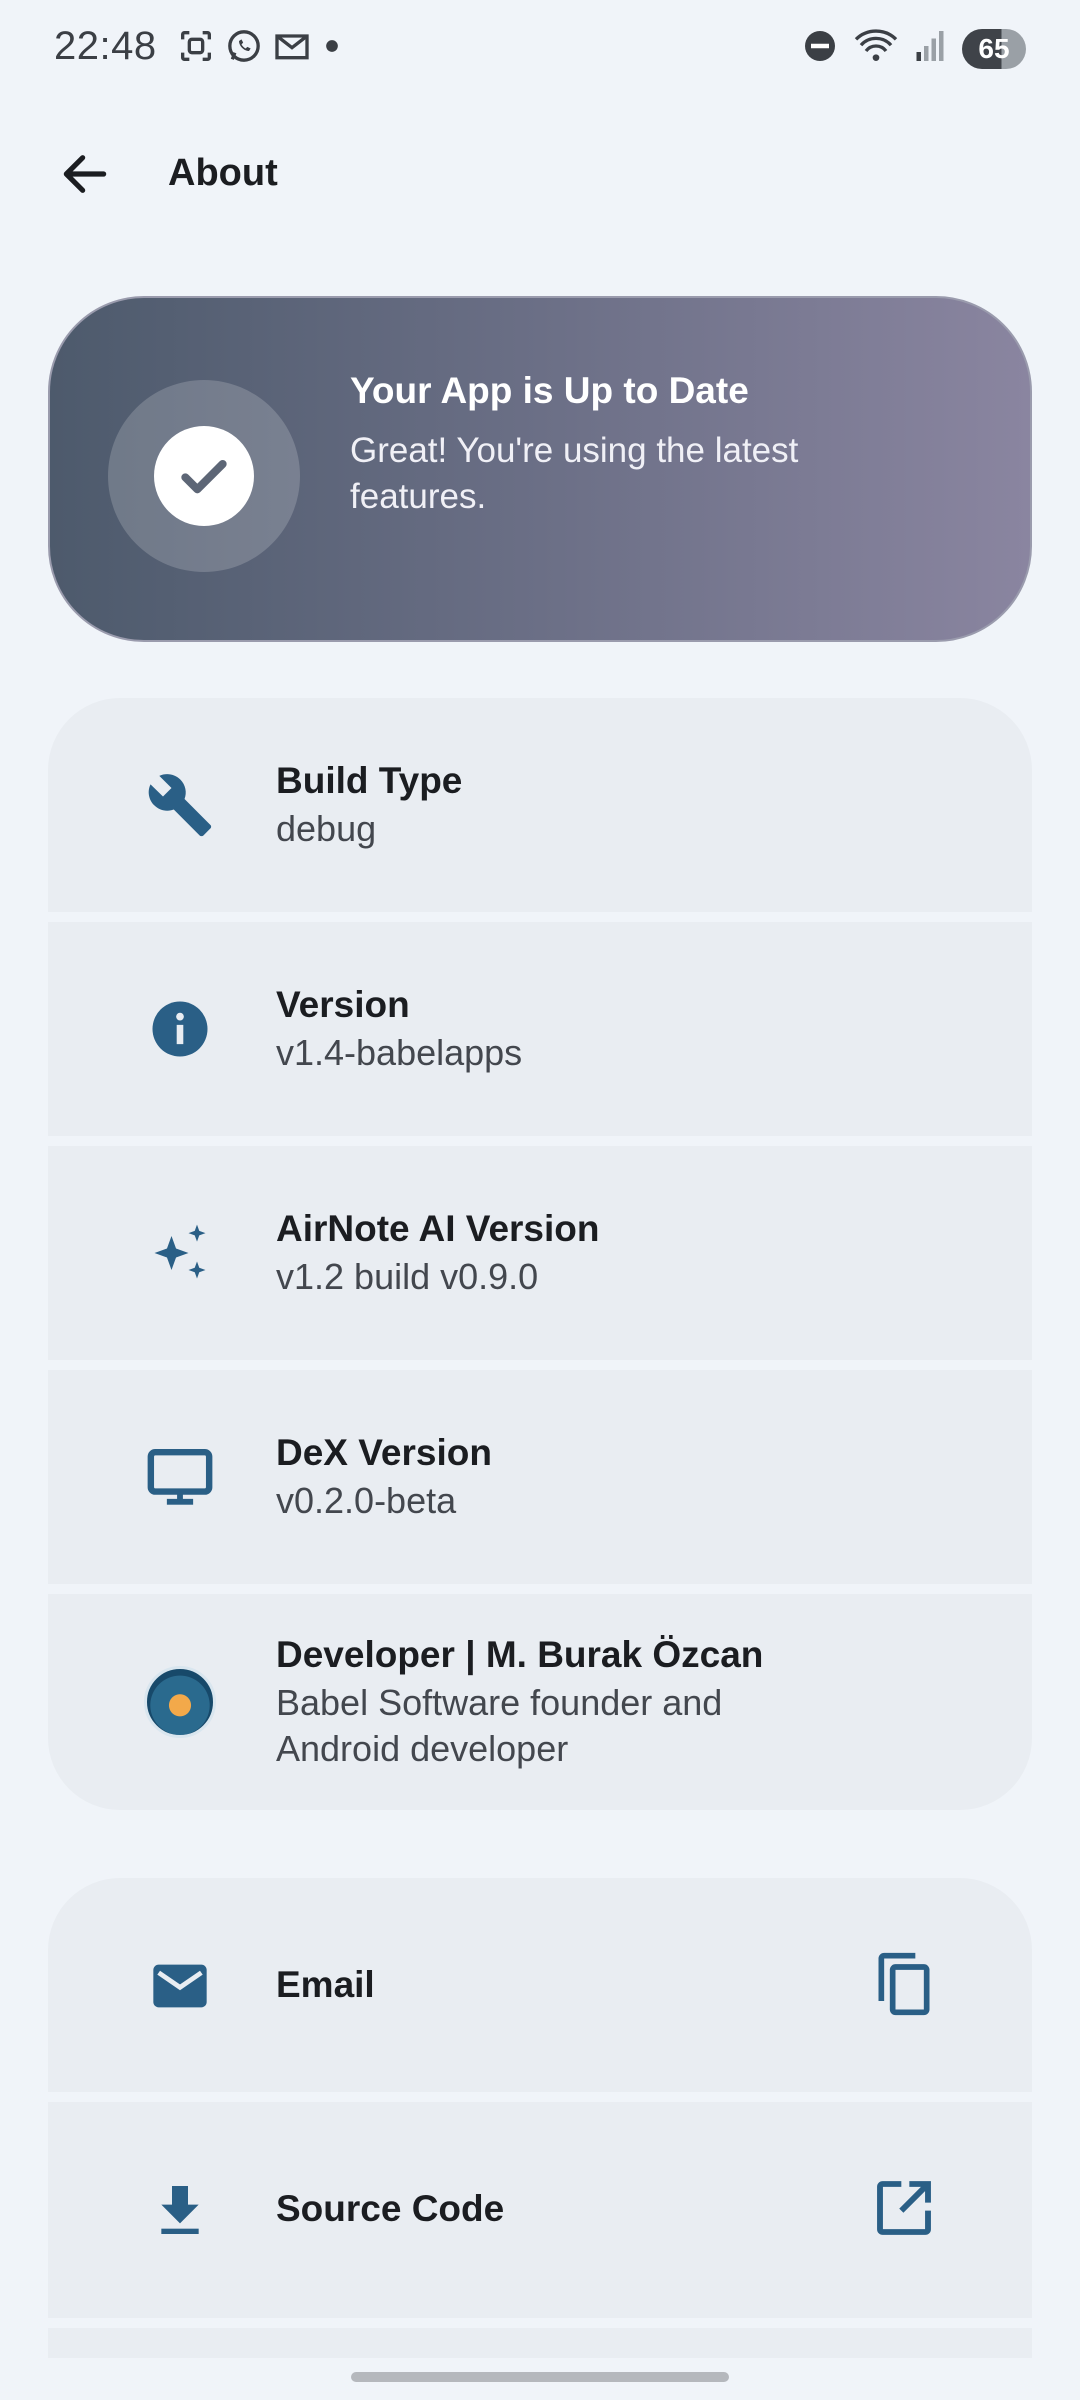 Image resolution: width=1080 pixels, height=2400 pixels. What do you see at coordinates (332, 46) in the screenshot?
I see `dot-icon` at bounding box center [332, 46].